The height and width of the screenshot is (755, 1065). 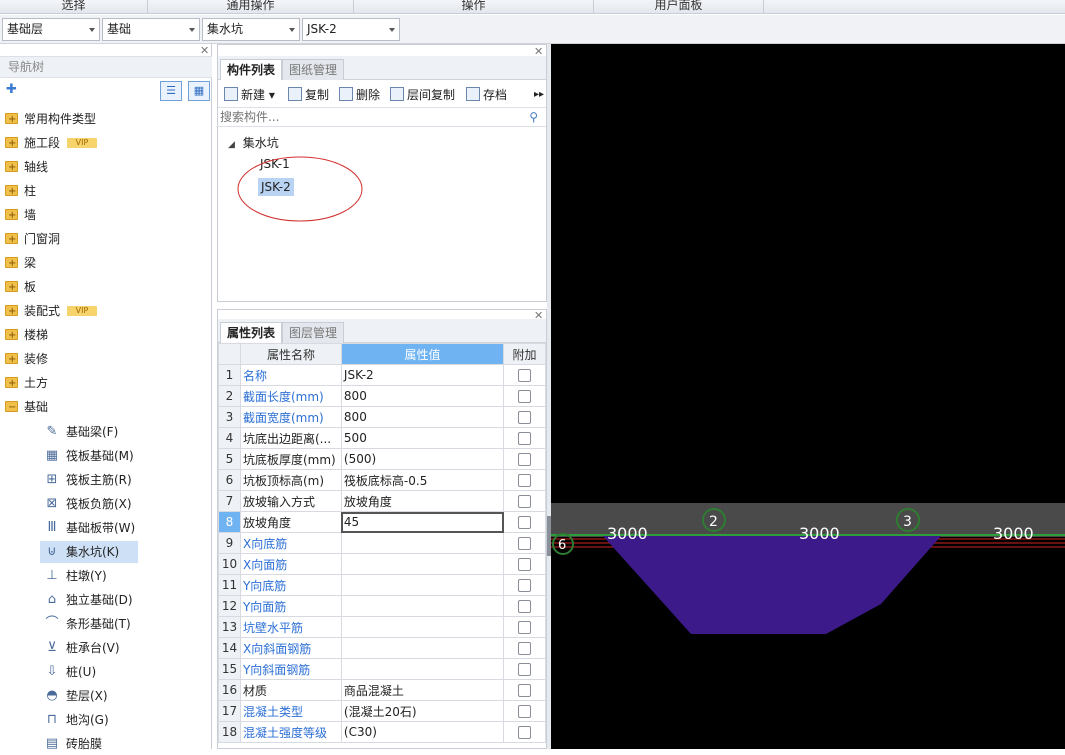 I want to click on property-row: 12 Y向面筋, so click(x=382, y=606).